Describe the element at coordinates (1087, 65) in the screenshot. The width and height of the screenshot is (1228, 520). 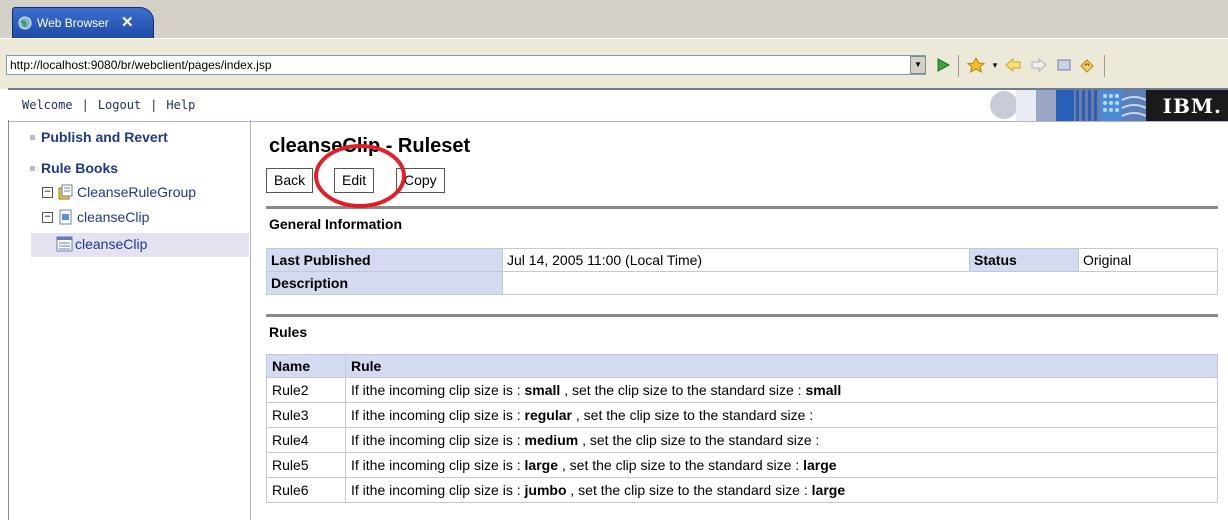
I see `refresh-icon` at that location.